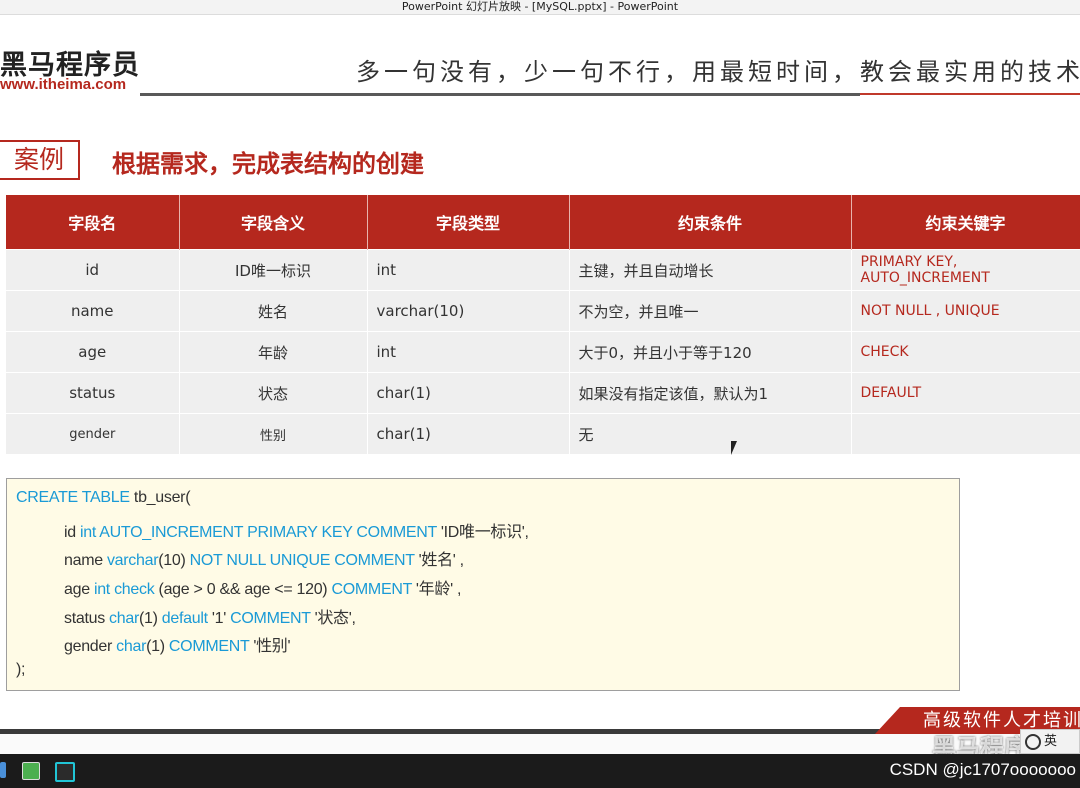 This screenshot has height=788, width=1080. I want to click on table-row: gender 性别 char(1) 无, so click(543, 433).